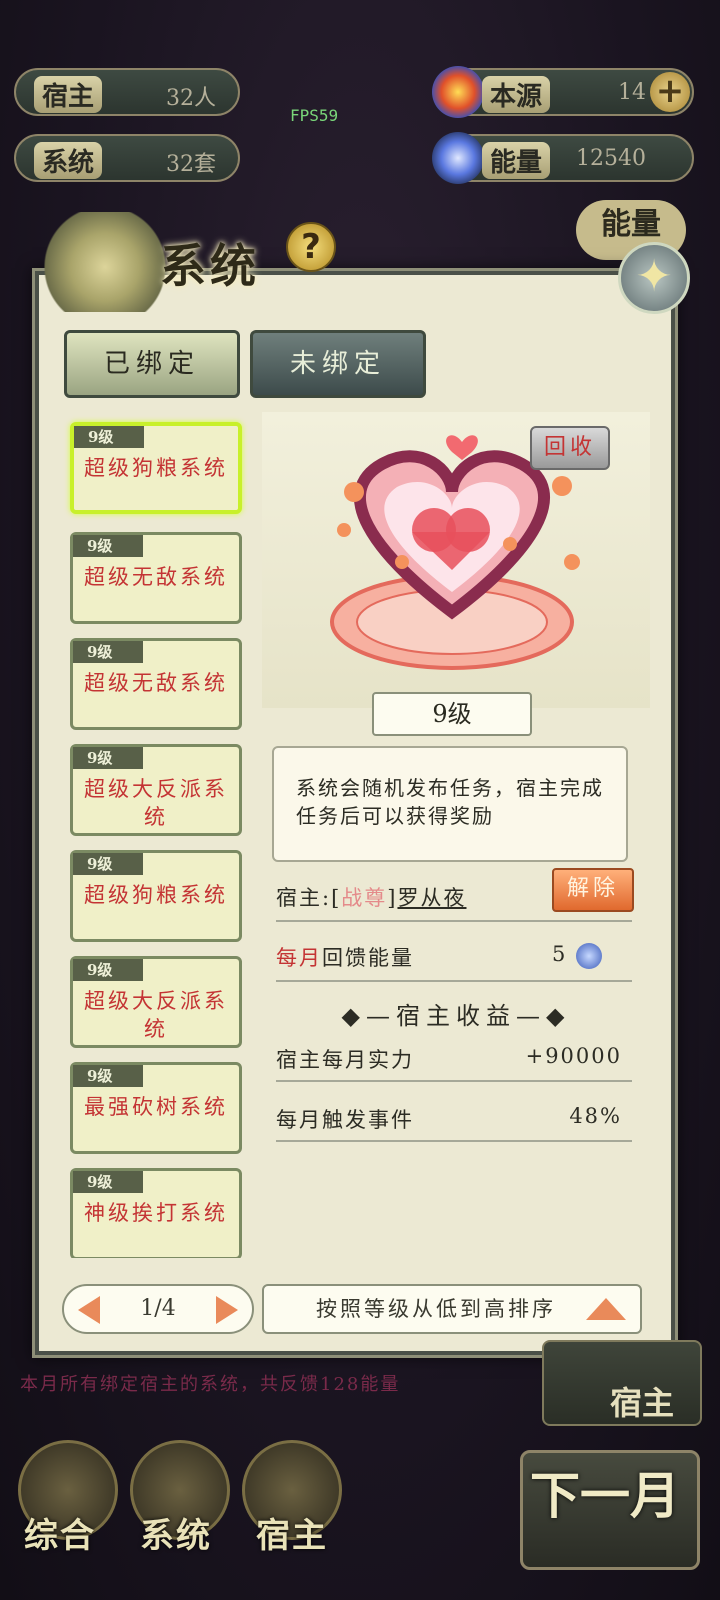  Describe the element at coordinates (345, 1120) in the screenshot. I see `stat-label: 每月触发事件` at that location.